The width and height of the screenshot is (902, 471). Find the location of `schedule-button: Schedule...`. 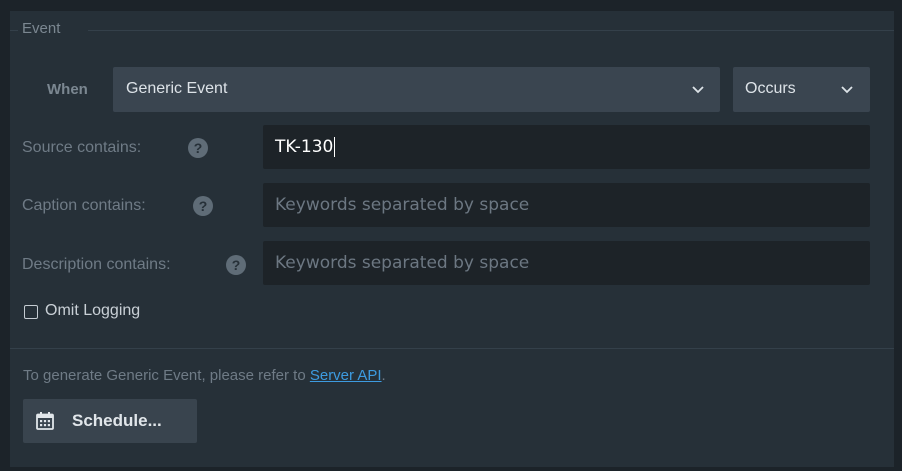

schedule-button: Schedule... is located at coordinates (110, 421).